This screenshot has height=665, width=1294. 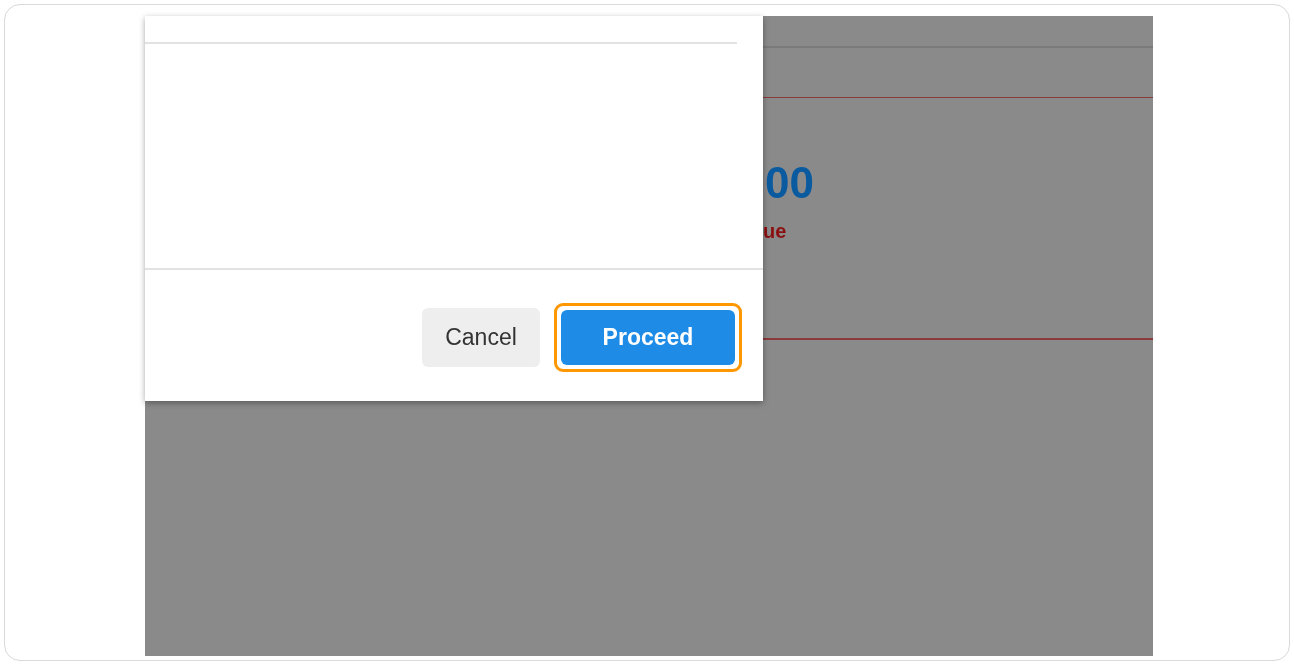 What do you see at coordinates (789, 183) in the screenshot?
I see `amount-text: 00` at bounding box center [789, 183].